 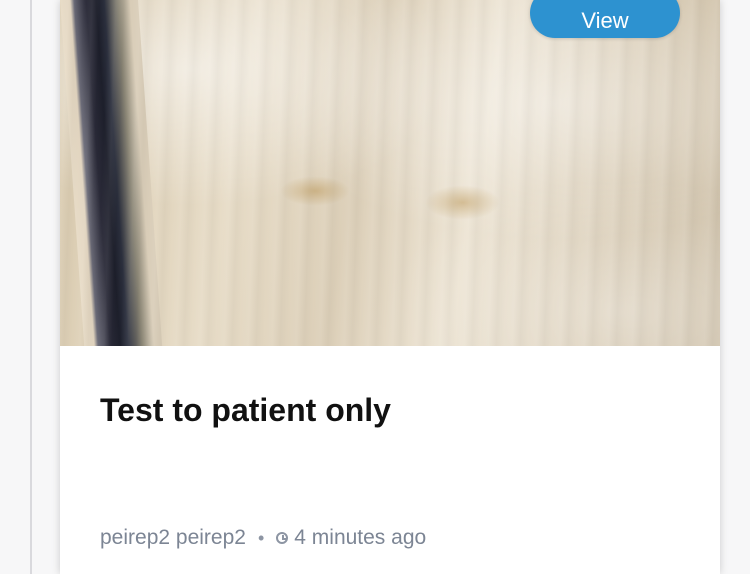 What do you see at coordinates (173, 537) in the screenshot?
I see `author-name: peirep2 peirep2` at bounding box center [173, 537].